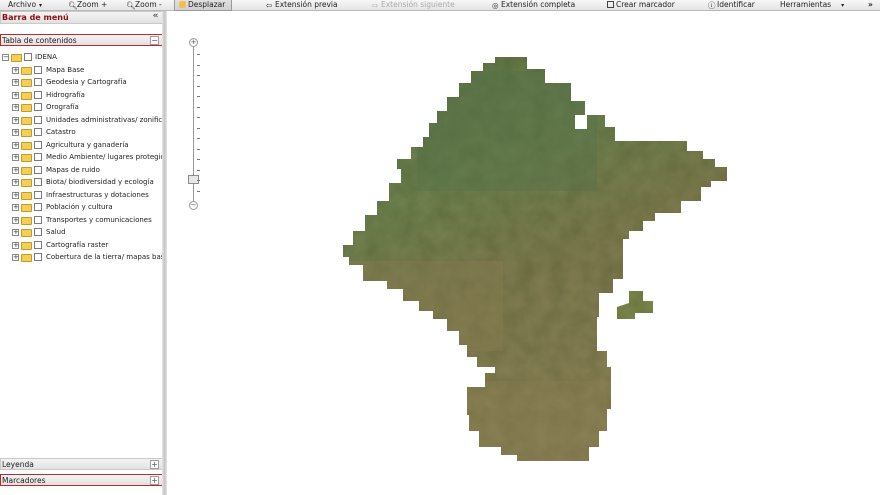  Describe the element at coordinates (81, 220) in the screenshot. I see `layer-node: + Transportes y comunicaciones` at that location.